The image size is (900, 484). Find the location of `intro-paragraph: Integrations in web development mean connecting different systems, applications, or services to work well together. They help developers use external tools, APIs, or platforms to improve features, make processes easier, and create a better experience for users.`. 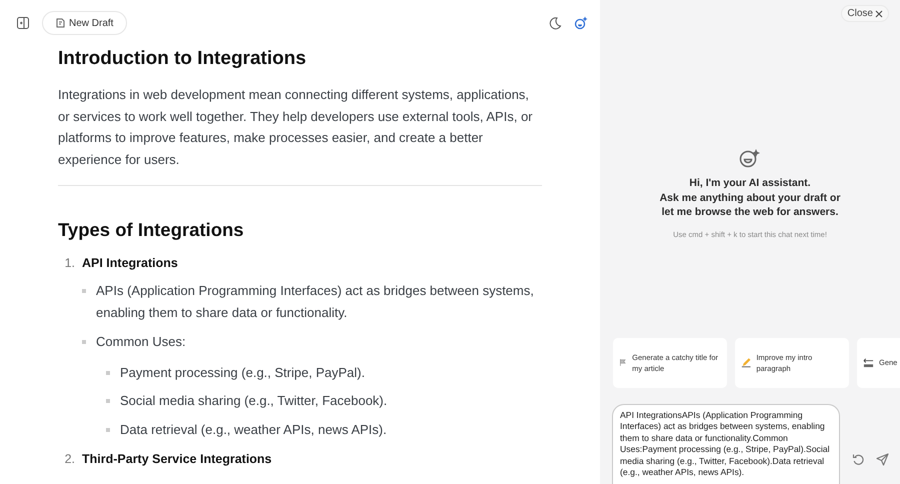

intro-paragraph: Integrations in web development mean connecting different systems, applications, or services to work well together. They help developers use external tools, APIs, or platforms to improve features, make processes easier, and create a better experience for users. is located at coordinates (296, 127).